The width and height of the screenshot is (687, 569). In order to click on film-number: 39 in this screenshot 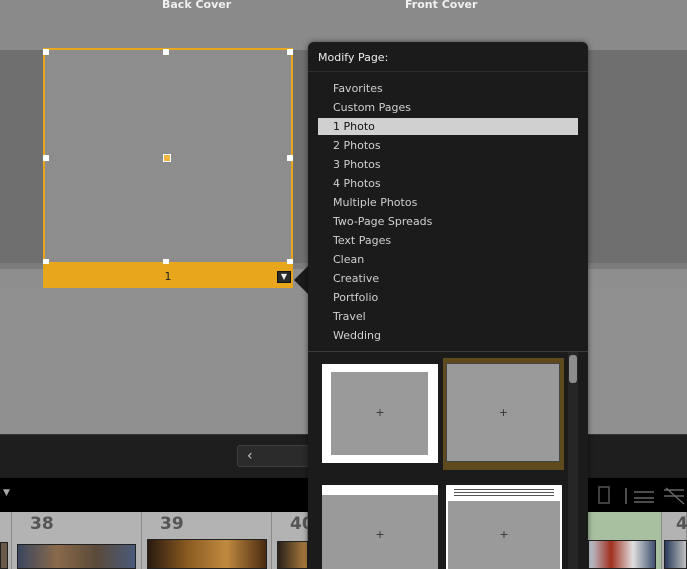, I will do `click(172, 524)`.